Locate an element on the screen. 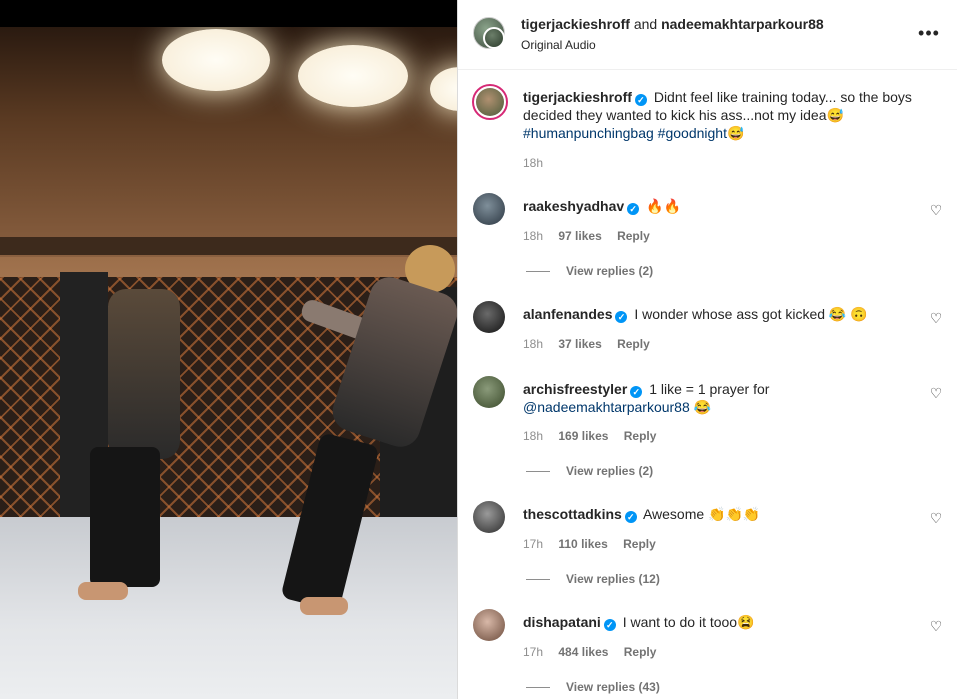 The width and height of the screenshot is (957, 699). commenter-username: thescottadkins is located at coordinates (572, 514).